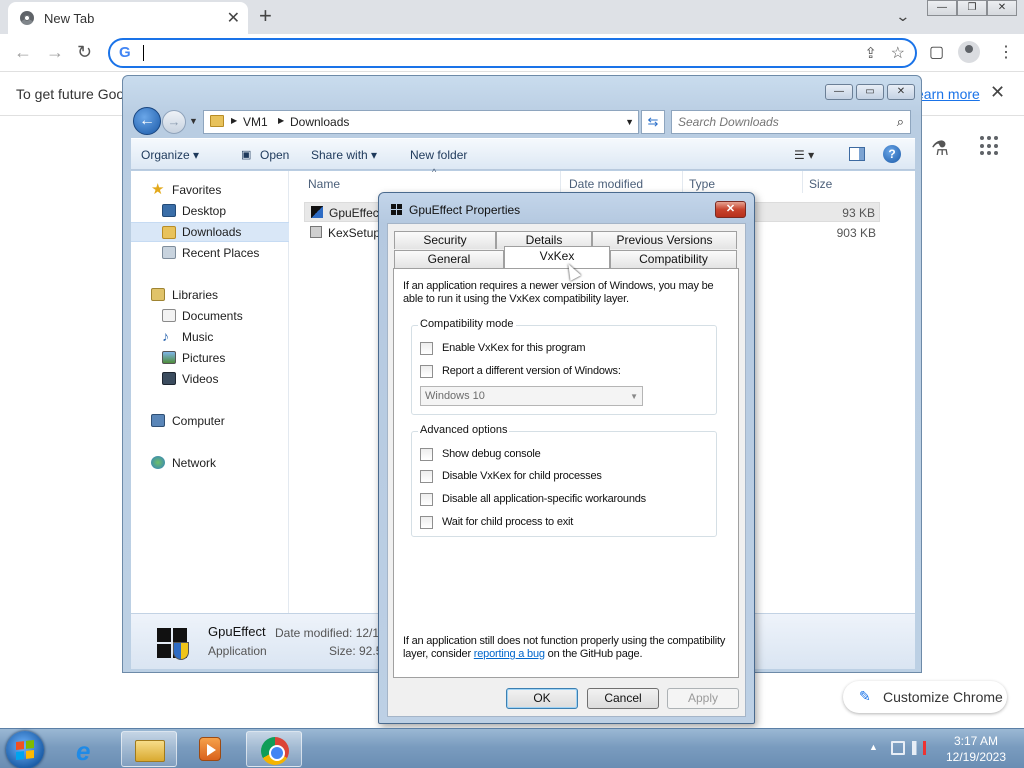 The image size is (1024, 768). What do you see at coordinates (898, 53) in the screenshot?
I see `bookmark-star-icon: ☆` at bounding box center [898, 53].